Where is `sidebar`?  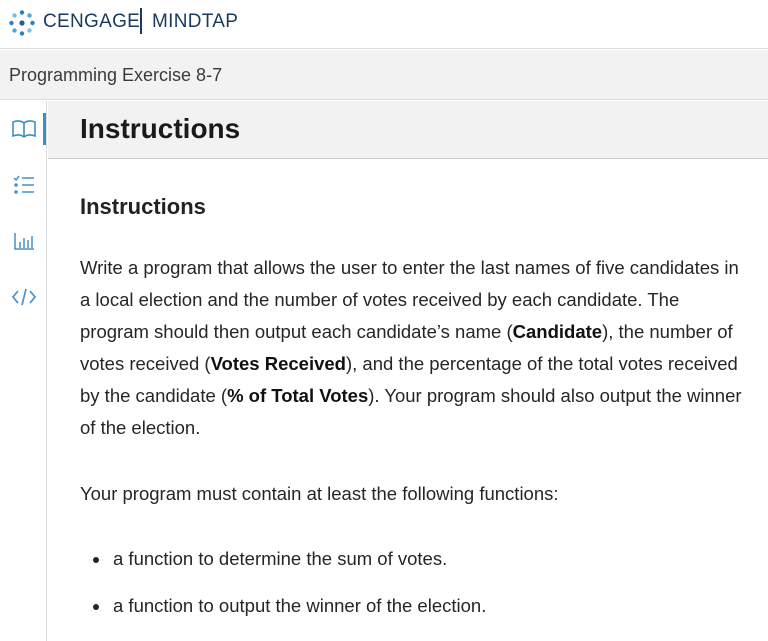
sidebar is located at coordinates (23, 371).